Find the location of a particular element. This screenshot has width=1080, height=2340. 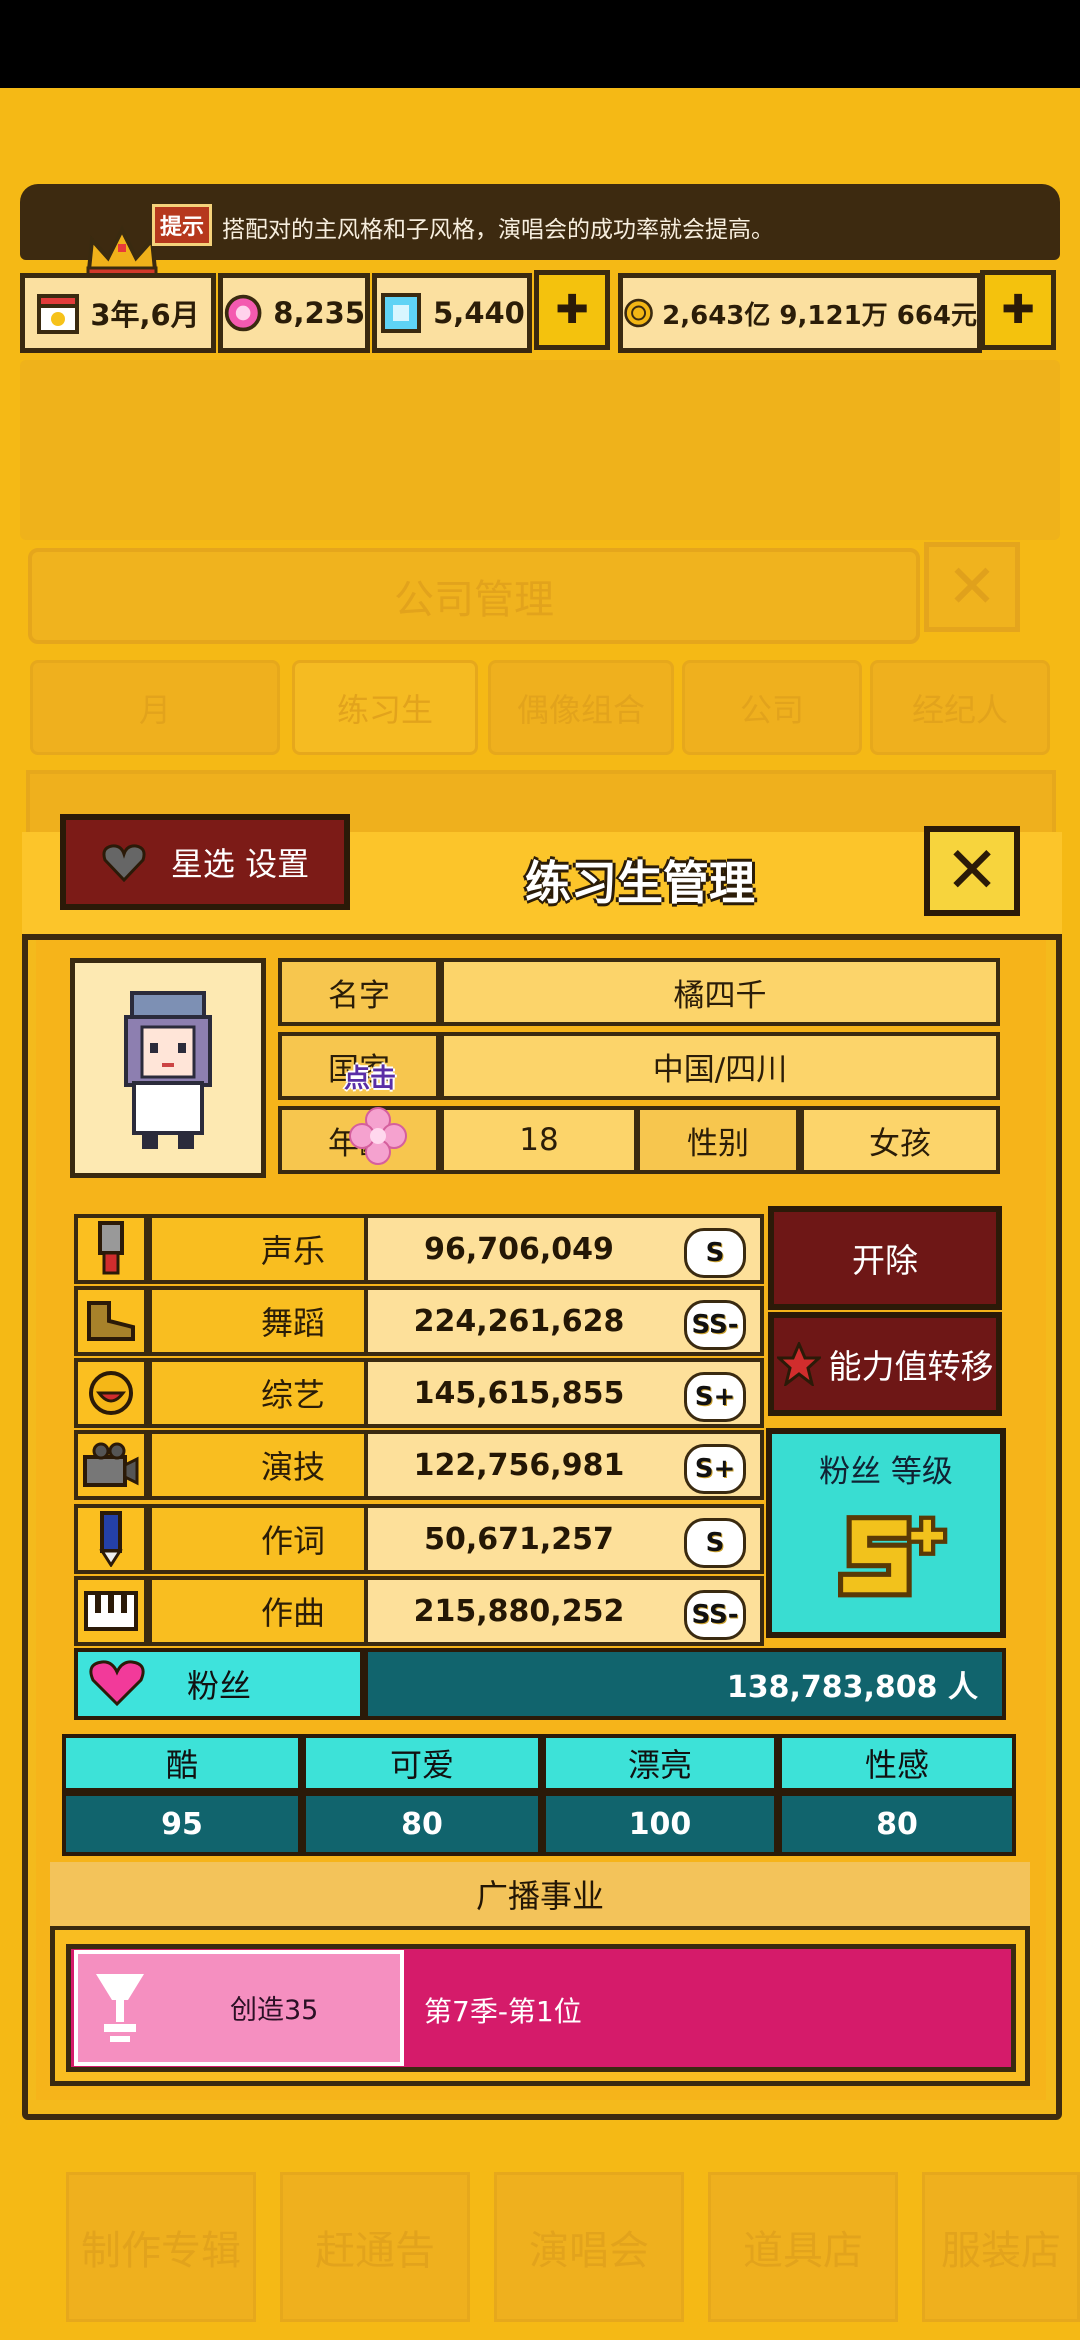

grade-text: SS- is located at coordinates (715, 1615).